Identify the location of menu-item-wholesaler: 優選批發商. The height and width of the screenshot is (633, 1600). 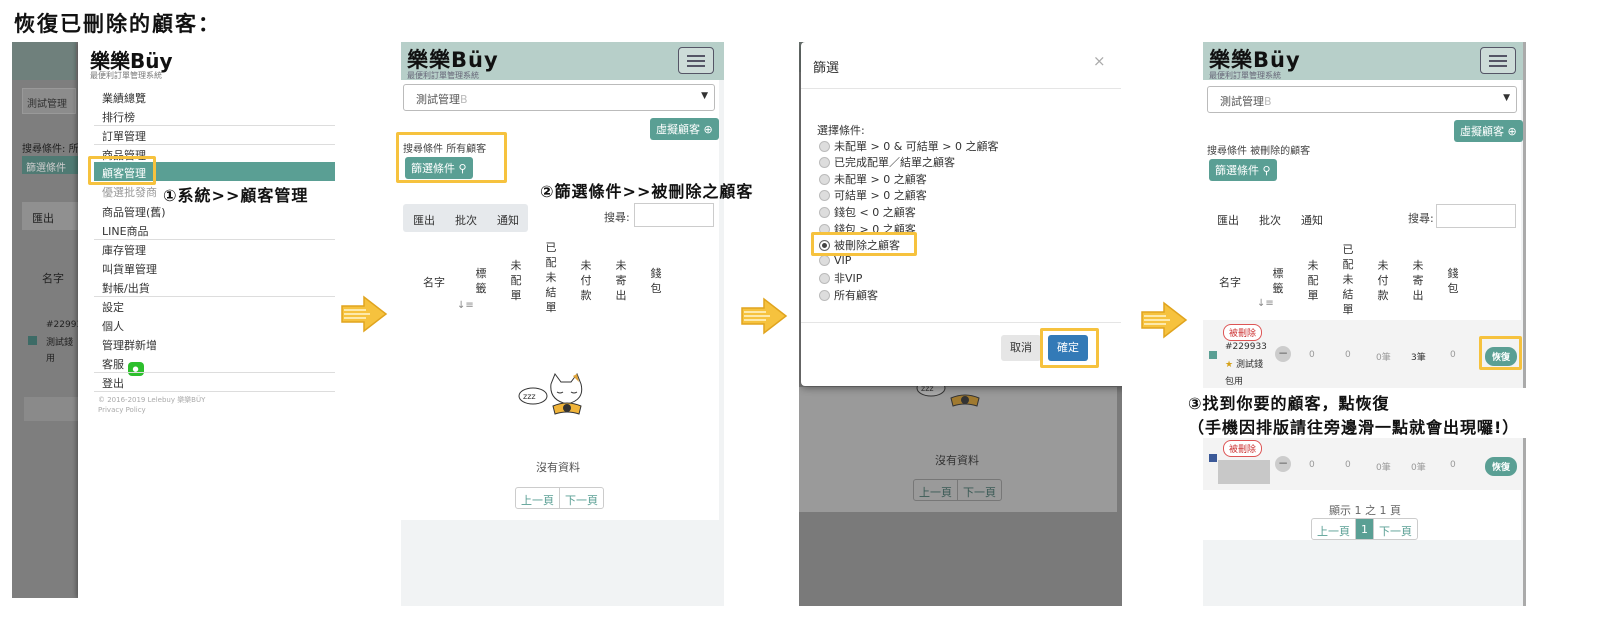
(129, 192).